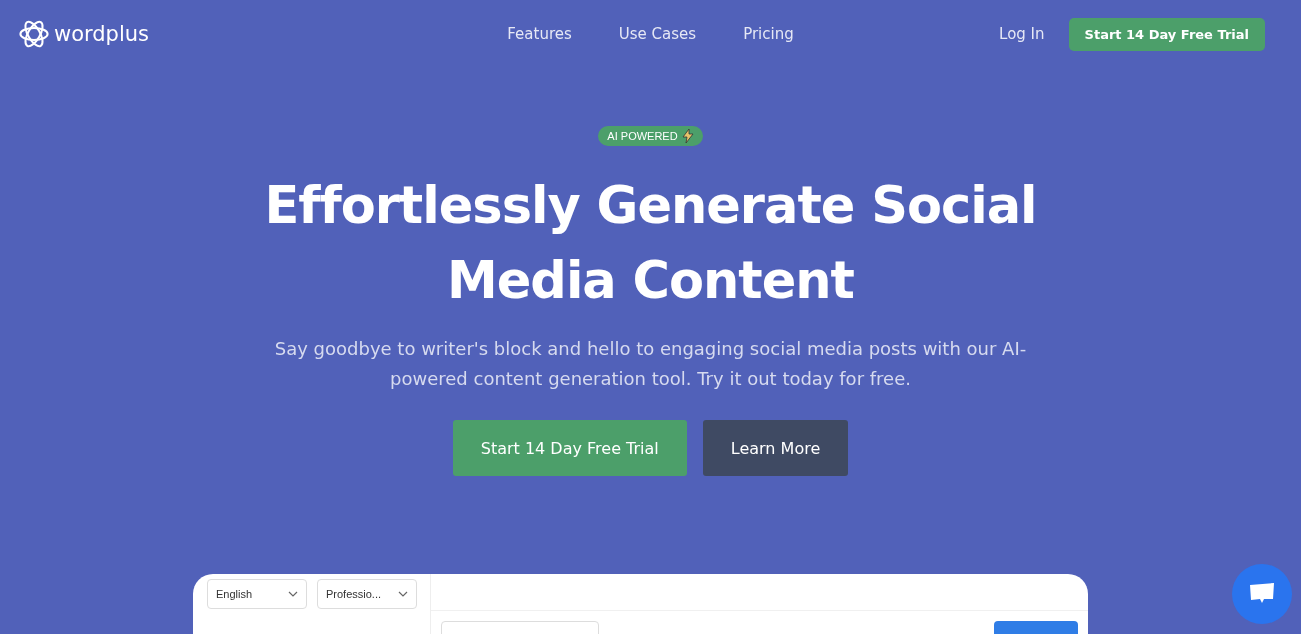 This screenshot has width=1301, height=634. Describe the element at coordinates (650, 364) in the screenshot. I see `hero-subtitle: Say goodbye to writer's block and hello to engaging social media posts with our AI-powered content generation tool. Try it out today for free.` at that location.